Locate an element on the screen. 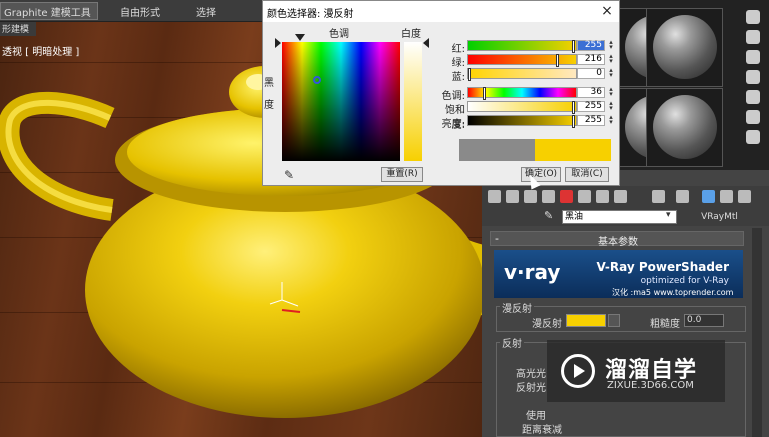 The image size is (769, 437). diffuse-label: 漫反射 is located at coordinates (547, 324).